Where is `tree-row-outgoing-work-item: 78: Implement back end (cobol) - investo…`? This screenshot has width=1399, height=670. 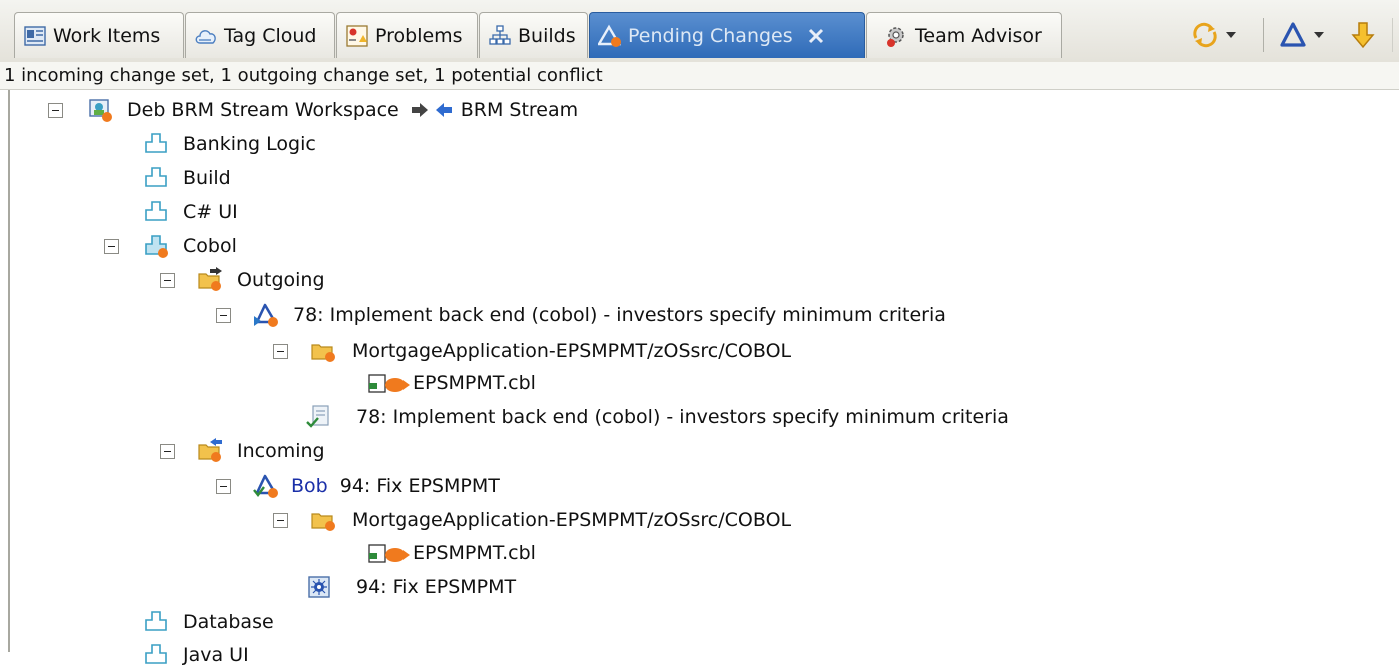
tree-row-outgoing-work-item: 78: Implement back end (cobol) - investo… is located at coordinates (657, 417).